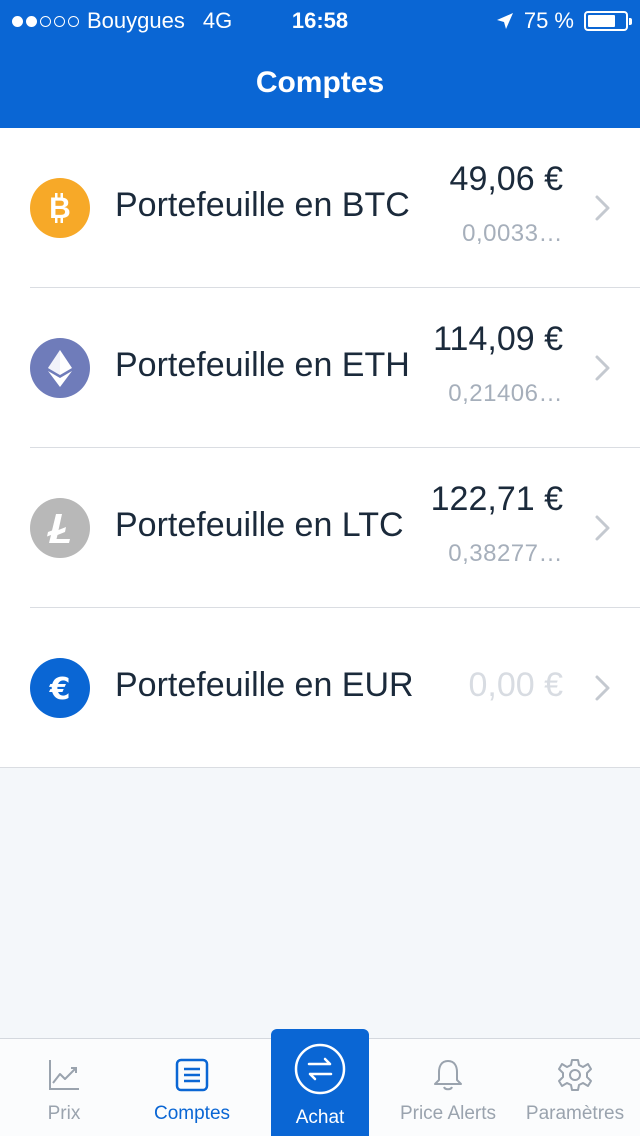 The image size is (640, 1136). Describe the element at coordinates (60, 528) in the screenshot. I see `litecoin-icon` at that location.